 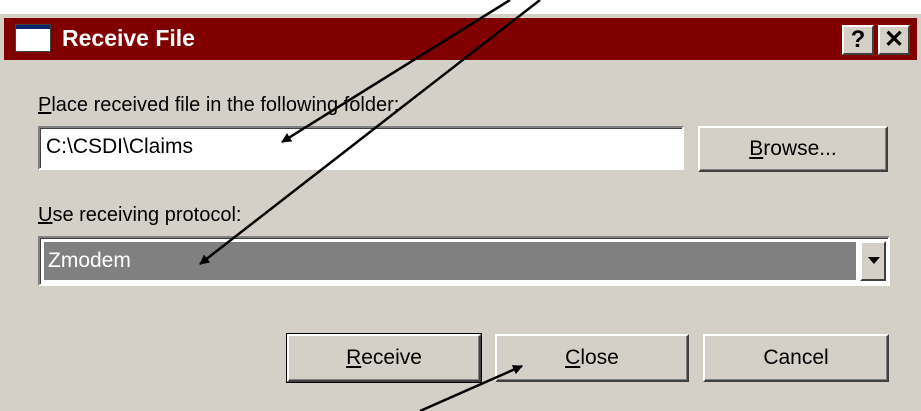 What do you see at coordinates (858, 40) in the screenshot?
I see `help-button: ?` at bounding box center [858, 40].